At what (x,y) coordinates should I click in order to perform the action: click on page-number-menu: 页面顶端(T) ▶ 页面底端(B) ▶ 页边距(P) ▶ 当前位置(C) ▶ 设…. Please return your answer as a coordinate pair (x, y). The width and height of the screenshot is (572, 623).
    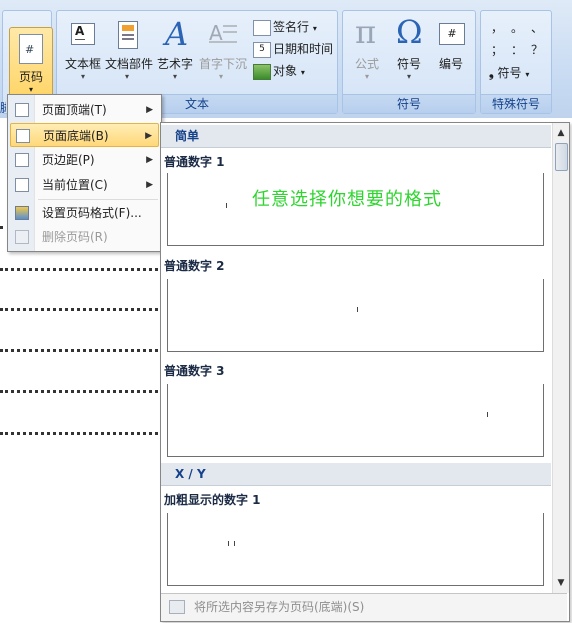
    Looking at the image, I should click on (84, 173).